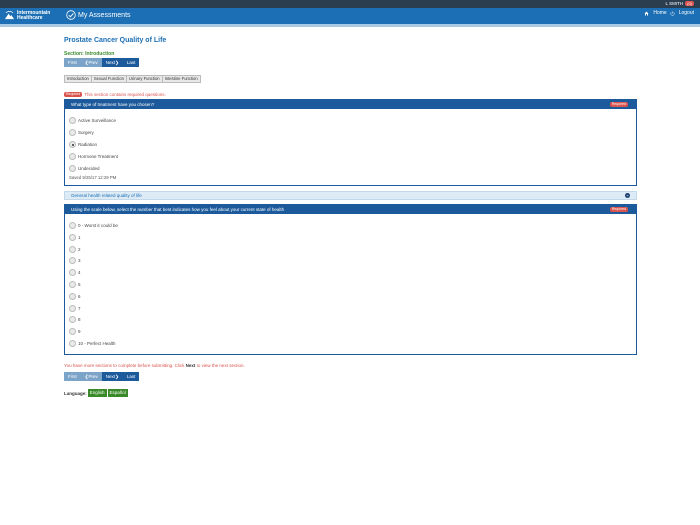  Describe the element at coordinates (79, 296) in the screenshot. I see `option-label: 6` at that location.